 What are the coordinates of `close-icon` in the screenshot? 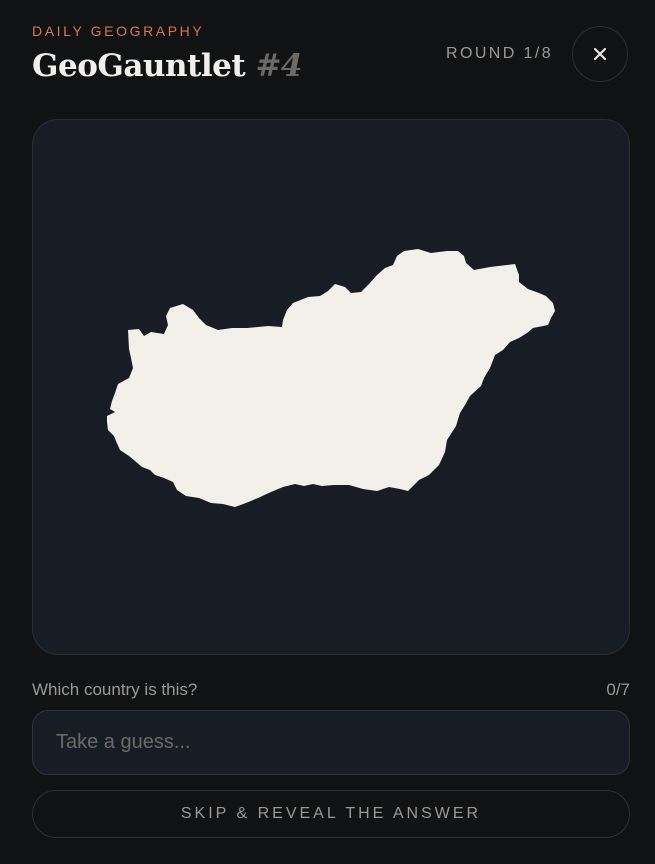 It's located at (600, 54).